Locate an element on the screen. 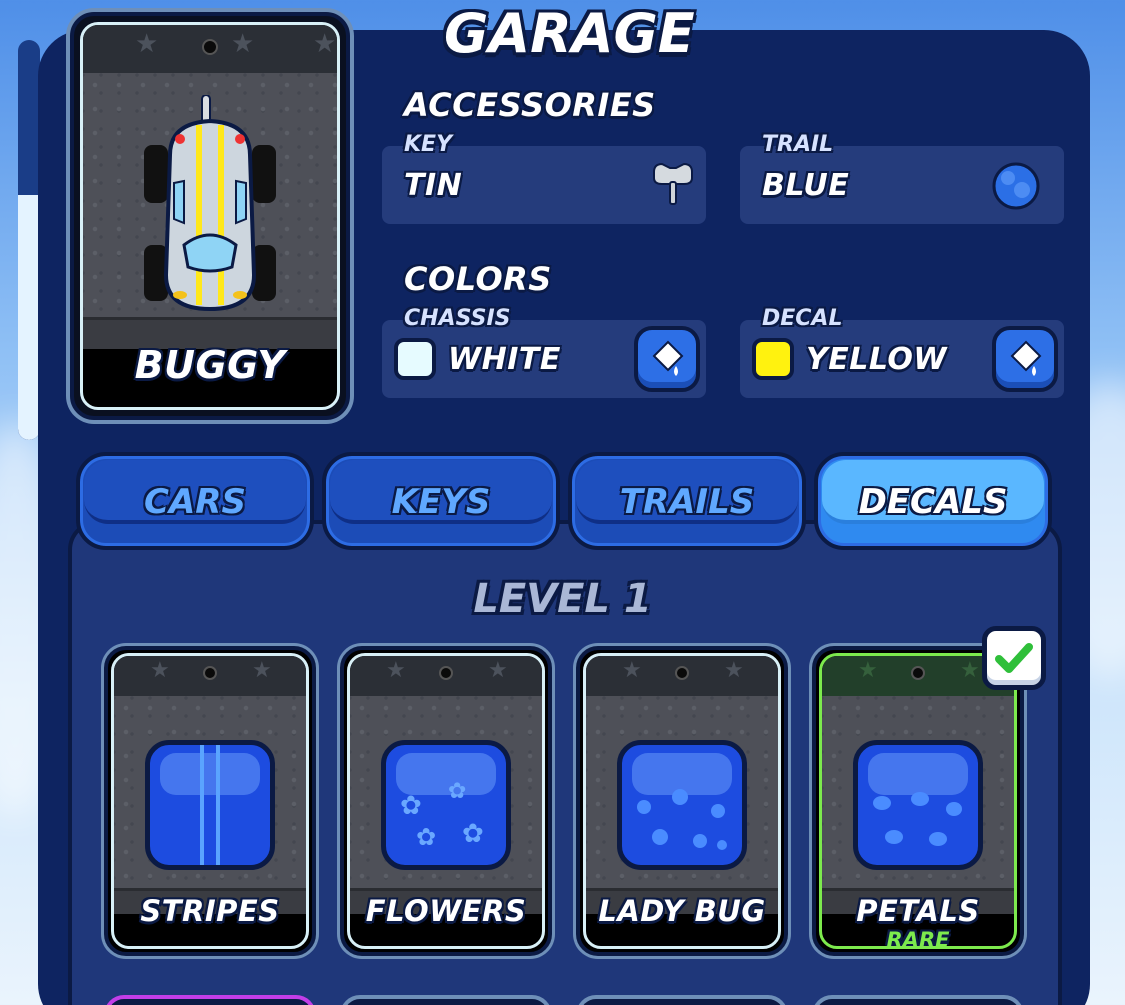 Image resolution: width=1125 pixels, height=1005 pixels. decal-label: DECAL is located at coordinates (802, 318).